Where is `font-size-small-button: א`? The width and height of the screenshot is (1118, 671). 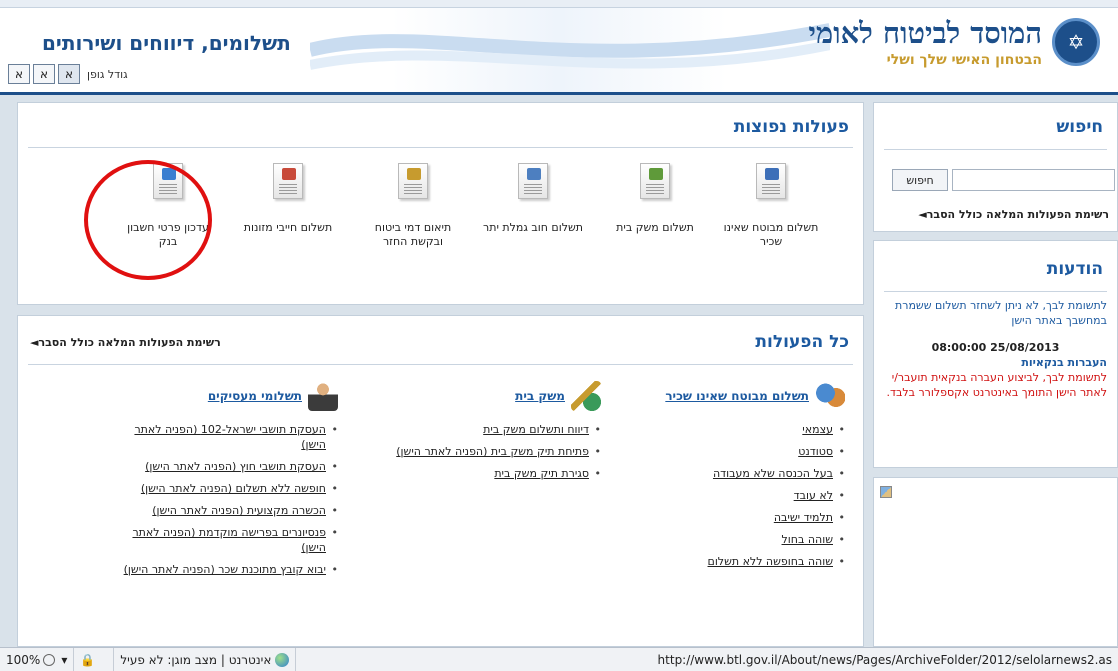 font-size-small-button: א is located at coordinates (69, 74).